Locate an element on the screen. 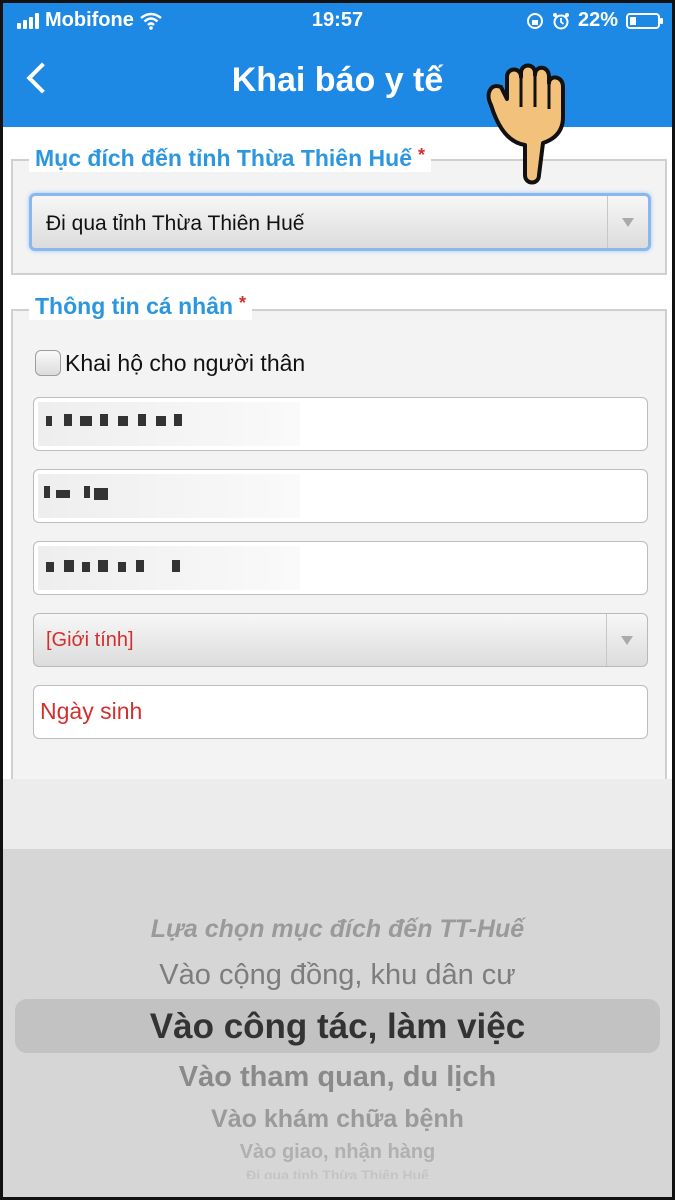 This screenshot has width=675, height=1200. picker-option: Đi qua tỉnh Thừa Thiên Huế is located at coordinates (337, 1173).